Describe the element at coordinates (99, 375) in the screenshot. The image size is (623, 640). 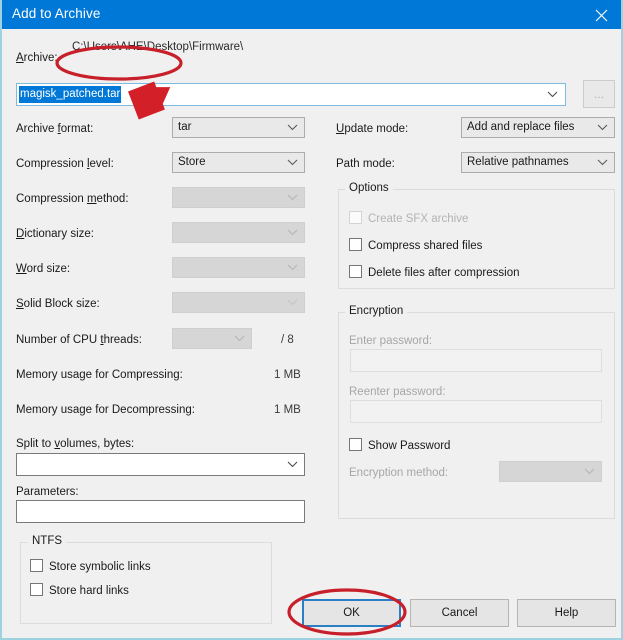
I see `memory-compress-label: Memory usage for Compressing:` at that location.